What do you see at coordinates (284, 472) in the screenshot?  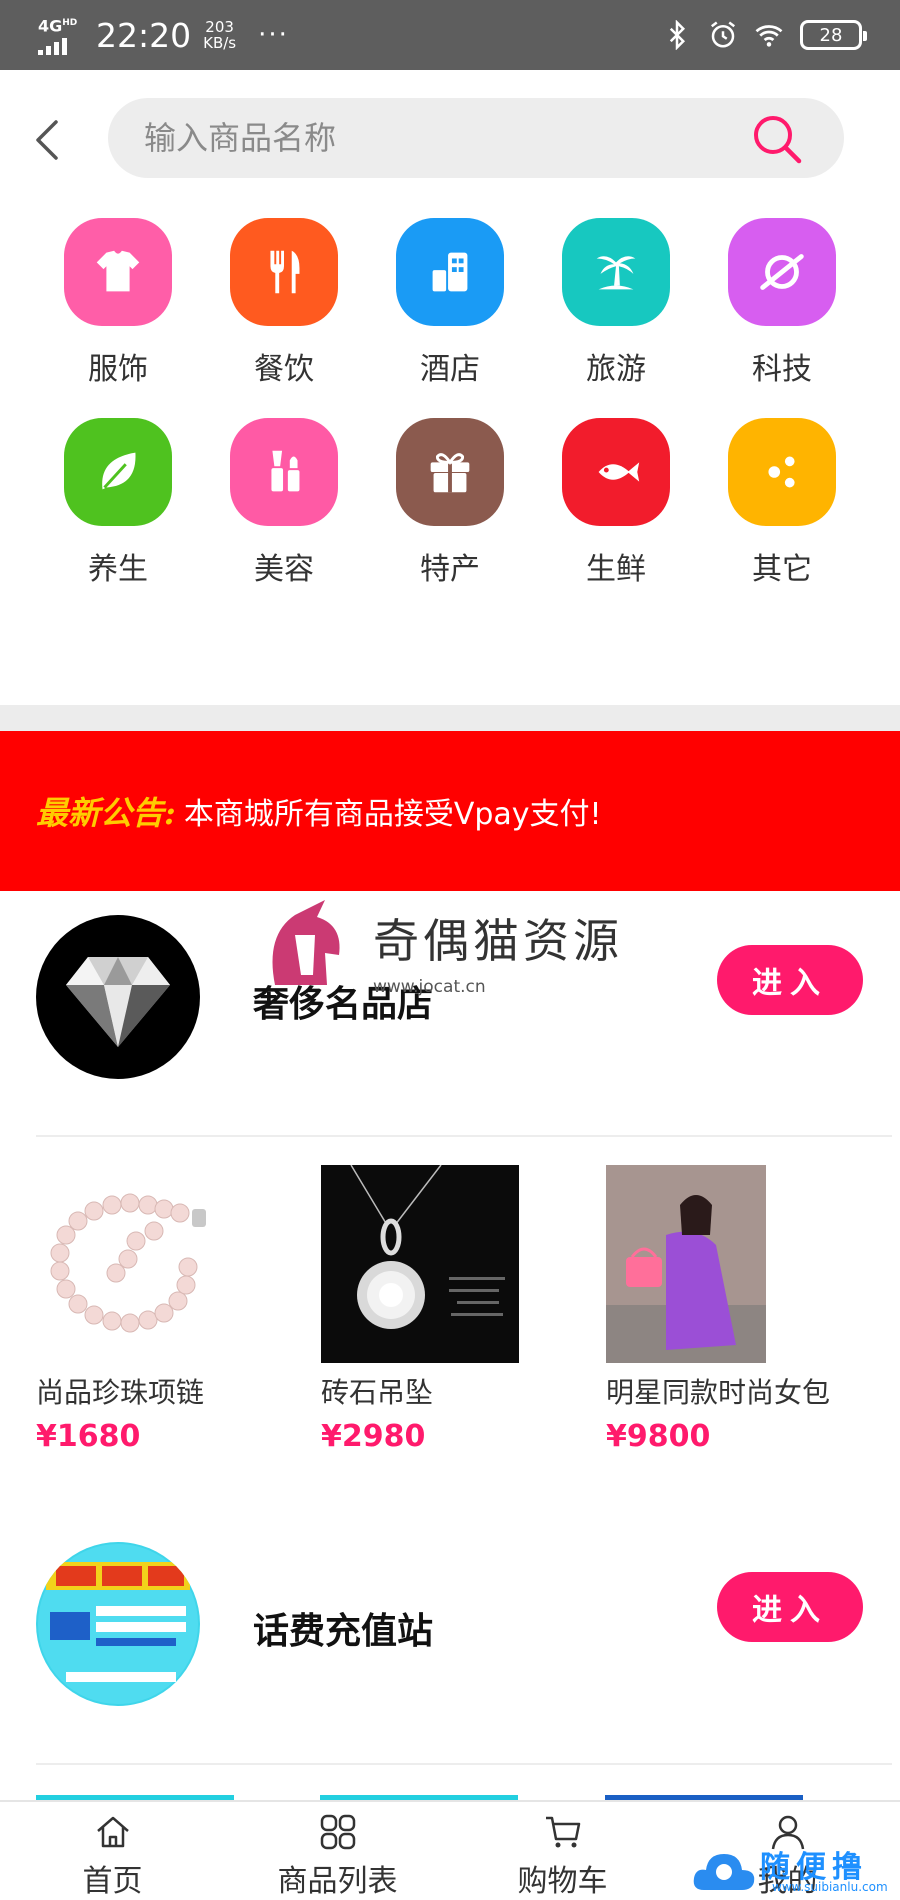 I see `cosmetics-icon` at bounding box center [284, 472].